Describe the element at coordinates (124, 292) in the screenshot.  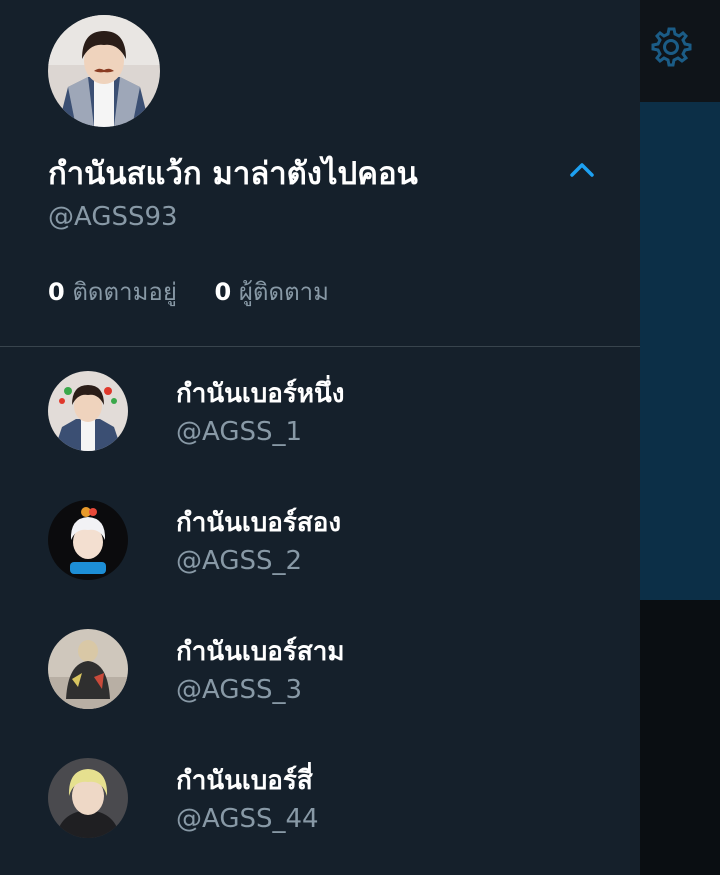
I see `following-label: ติดตามอยู่` at that location.